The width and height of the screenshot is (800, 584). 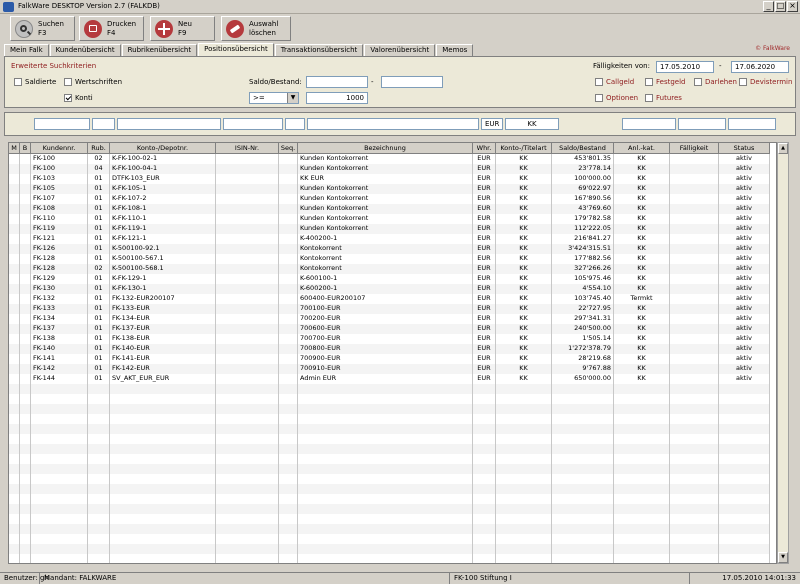 What do you see at coordinates (295, 124) in the screenshot?
I see `filter-seq` at bounding box center [295, 124].